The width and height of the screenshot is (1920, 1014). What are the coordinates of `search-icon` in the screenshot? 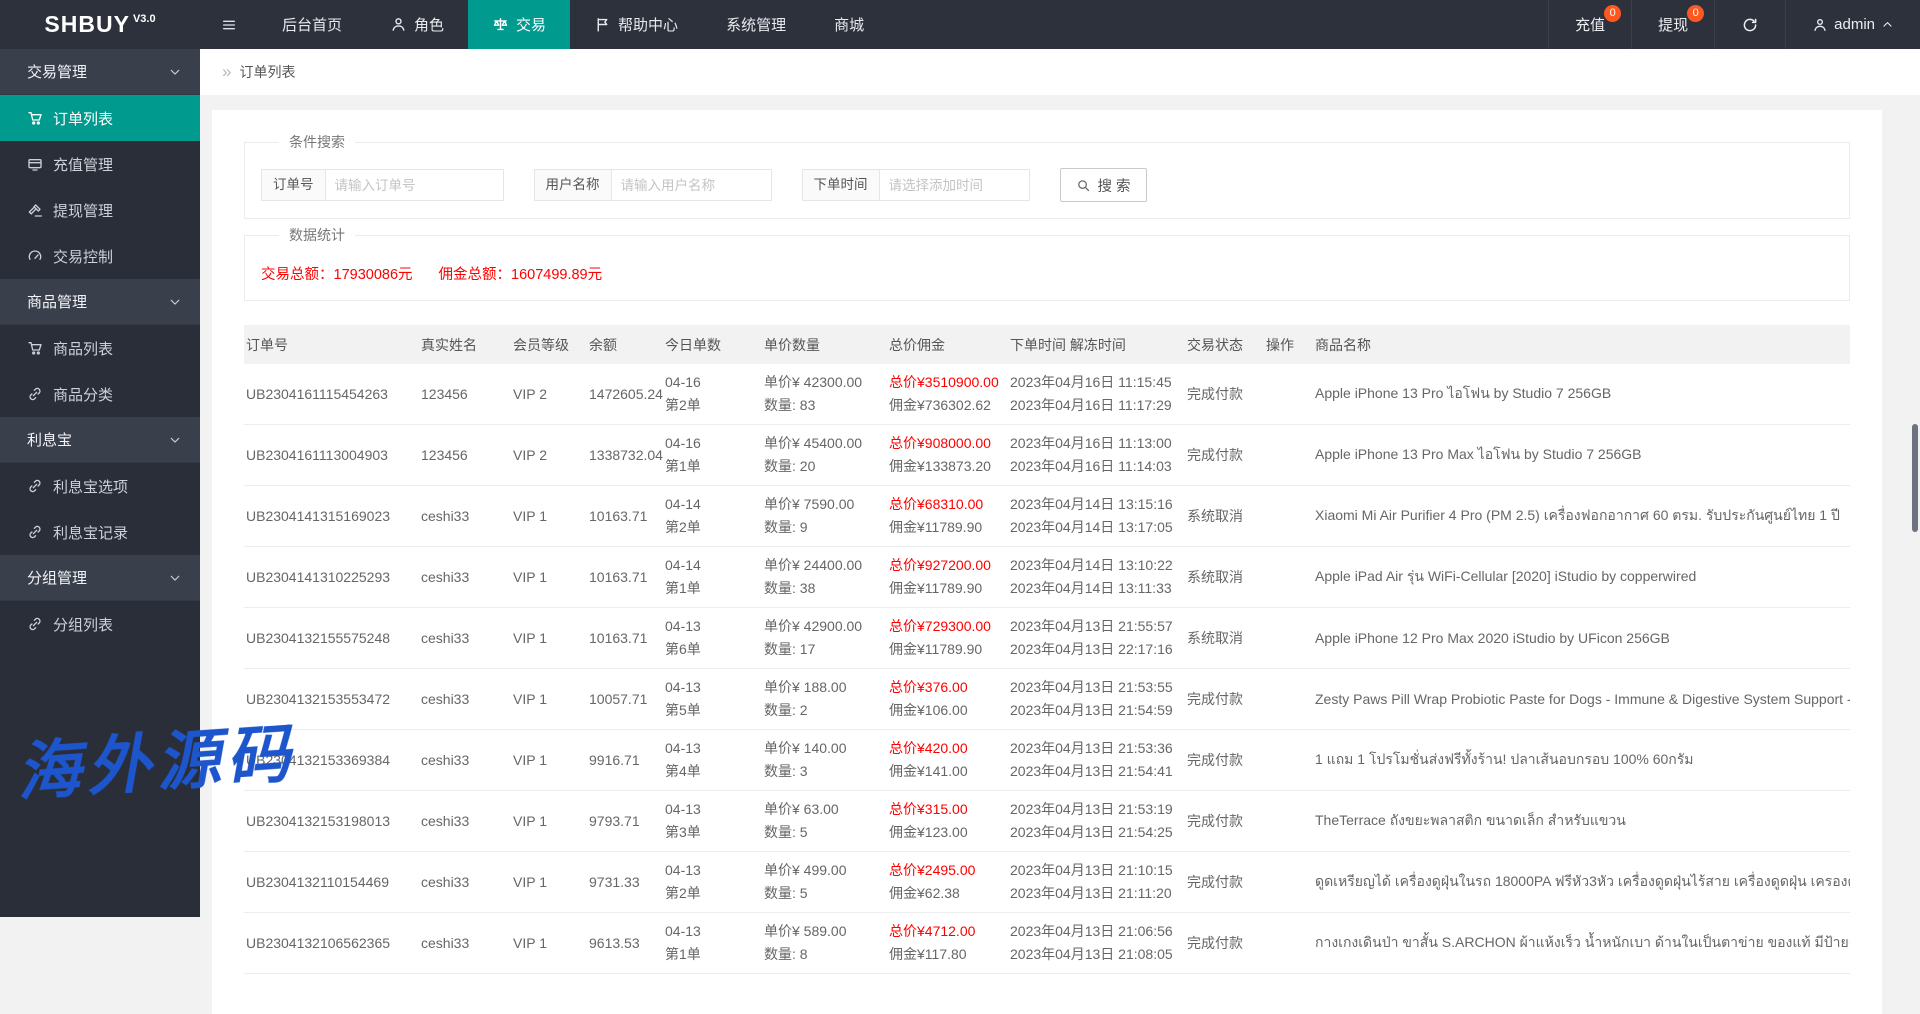 It's located at (1083, 185).